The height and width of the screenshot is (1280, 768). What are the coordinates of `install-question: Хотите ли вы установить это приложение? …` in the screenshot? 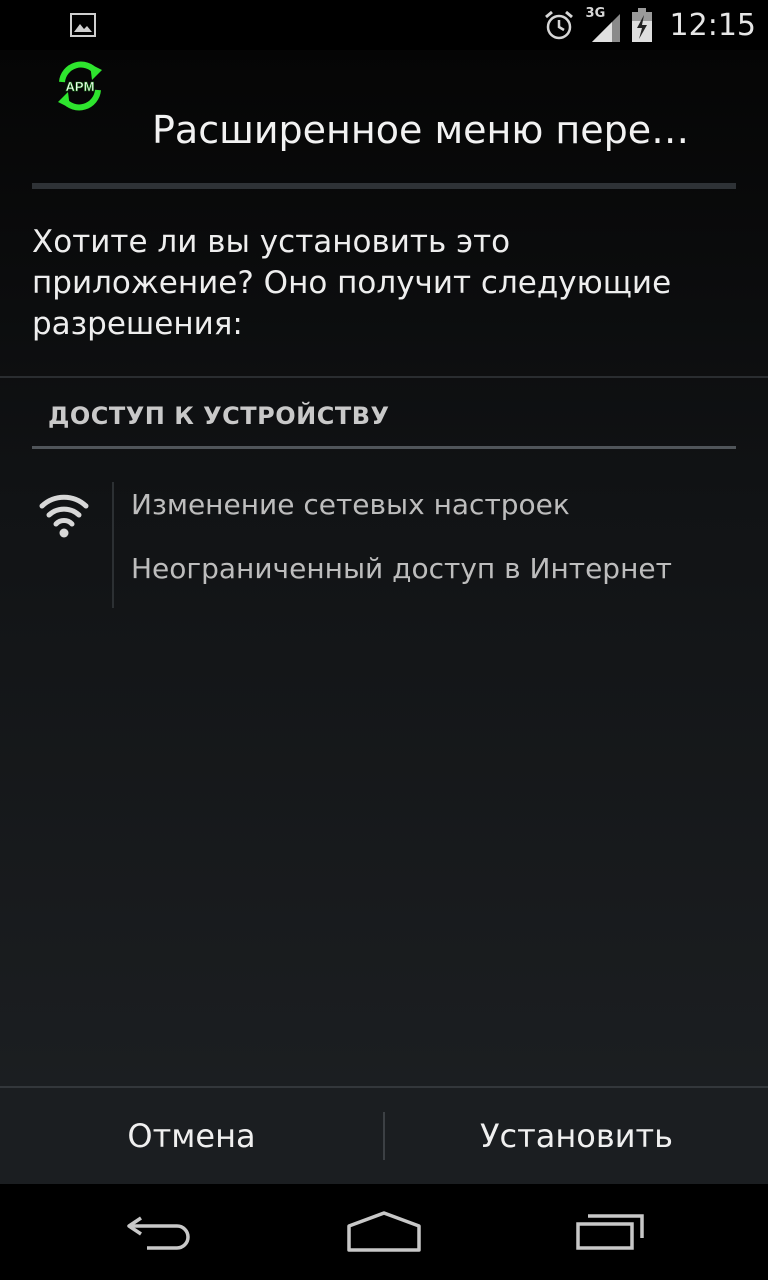 It's located at (352, 283).